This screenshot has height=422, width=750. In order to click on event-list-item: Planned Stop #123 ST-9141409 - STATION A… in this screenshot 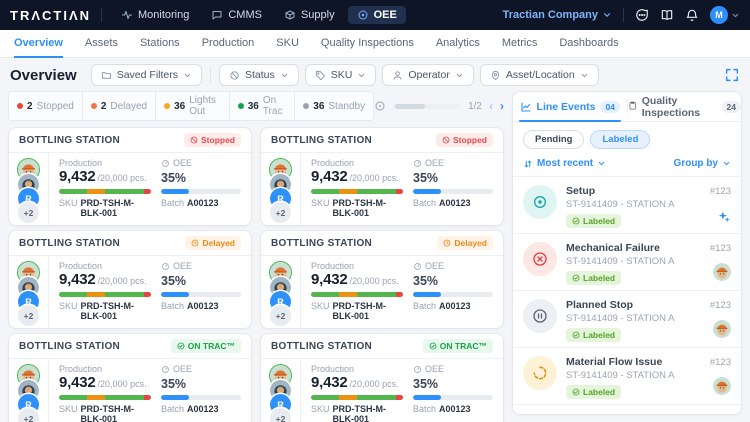, I will do `click(627, 318)`.